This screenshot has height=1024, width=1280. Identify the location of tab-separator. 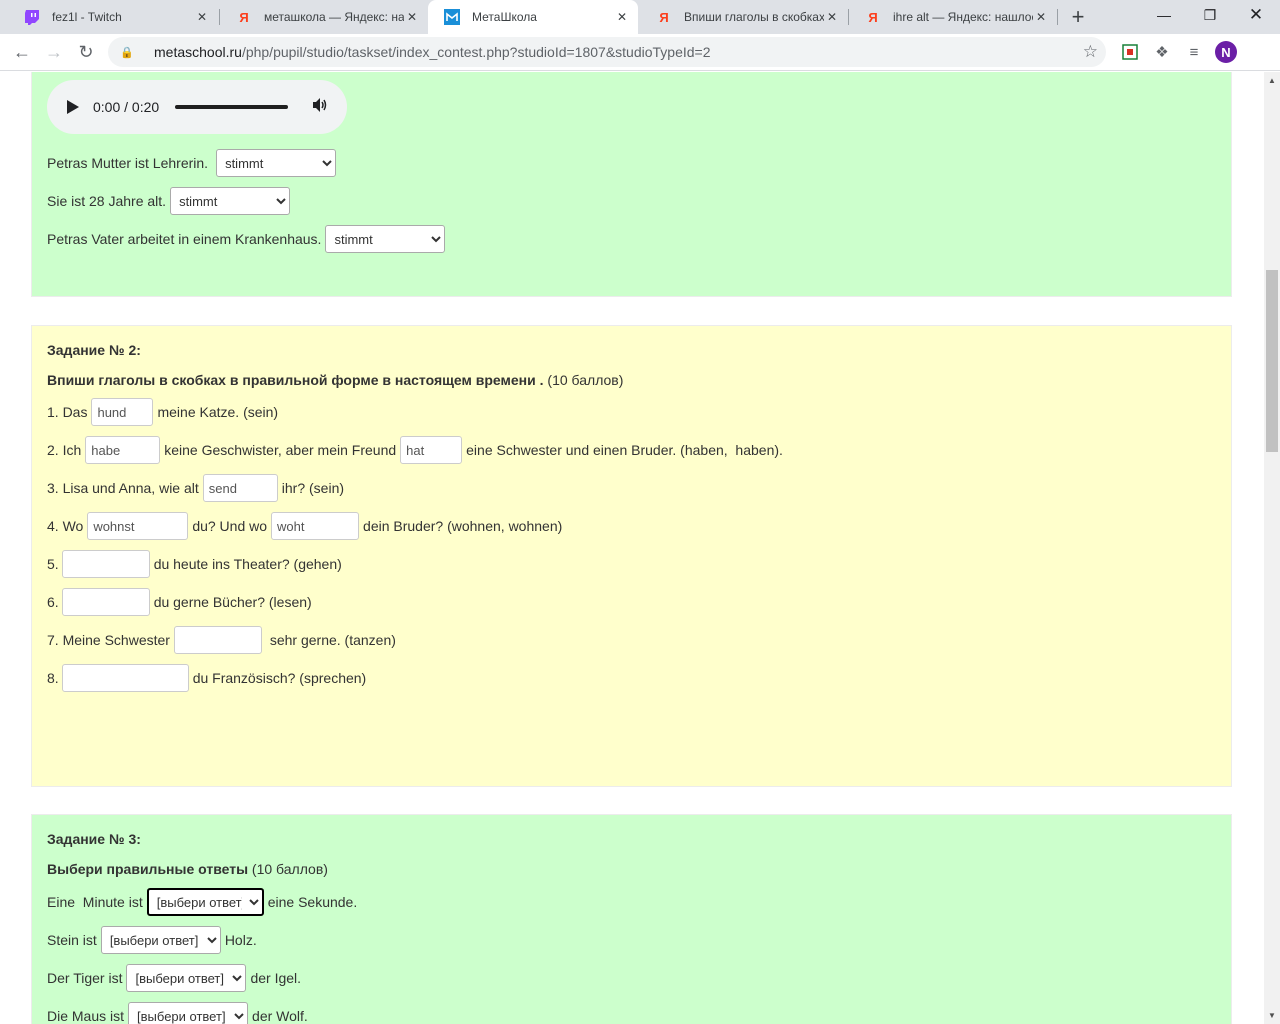
(1057, 17).